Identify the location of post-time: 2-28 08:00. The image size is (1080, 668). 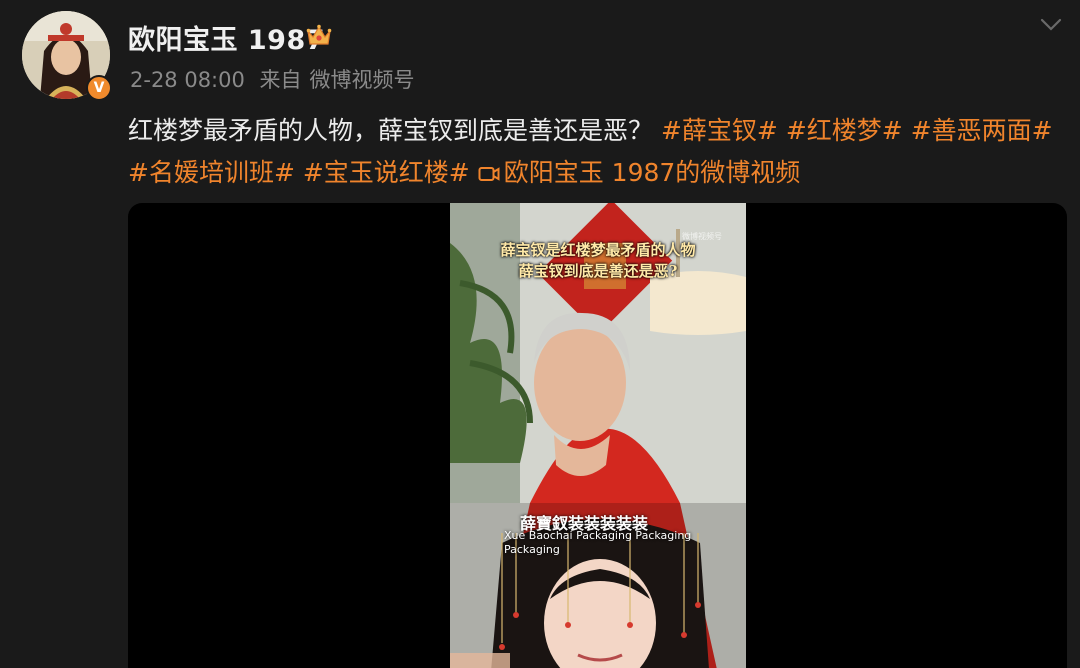
(187, 80).